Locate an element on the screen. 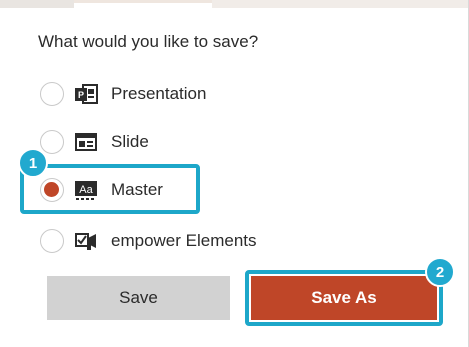  radio-empower-elements is located at coordinates (52, 241).